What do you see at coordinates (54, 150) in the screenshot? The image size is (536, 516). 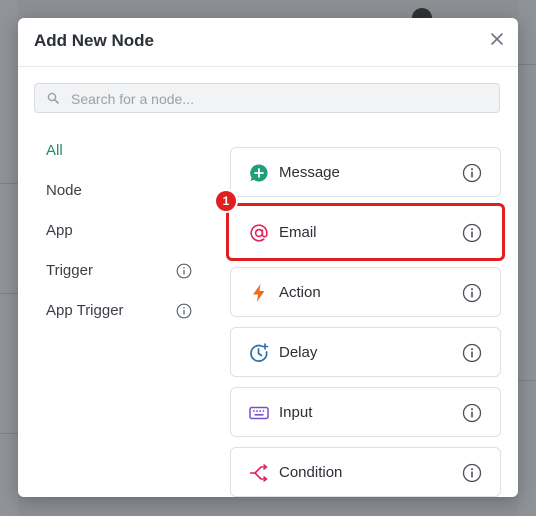 I see `category-all: All` at bounding box center [54, 150].